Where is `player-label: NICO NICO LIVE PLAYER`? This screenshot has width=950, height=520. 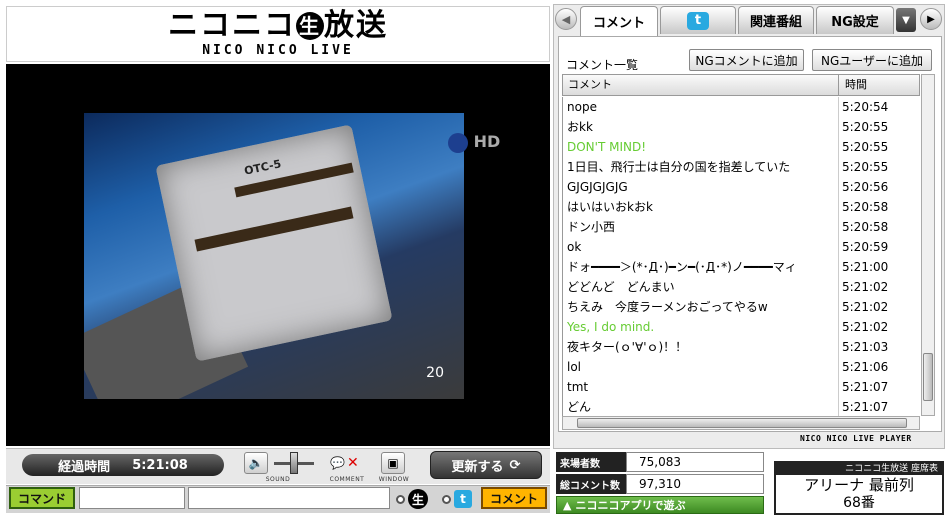 player-label: NICO NICO LIVE PLAYER is located at coordinates (856, 438).